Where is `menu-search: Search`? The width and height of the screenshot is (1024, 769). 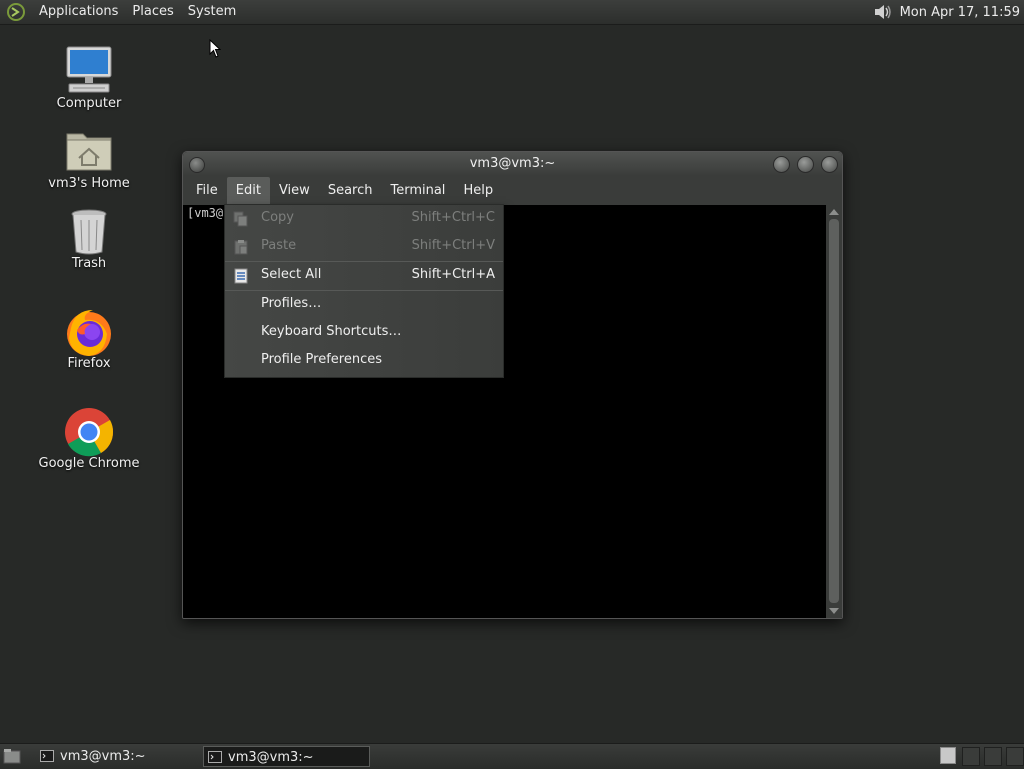 menu-search: Search is located at coordinates (350, 190).